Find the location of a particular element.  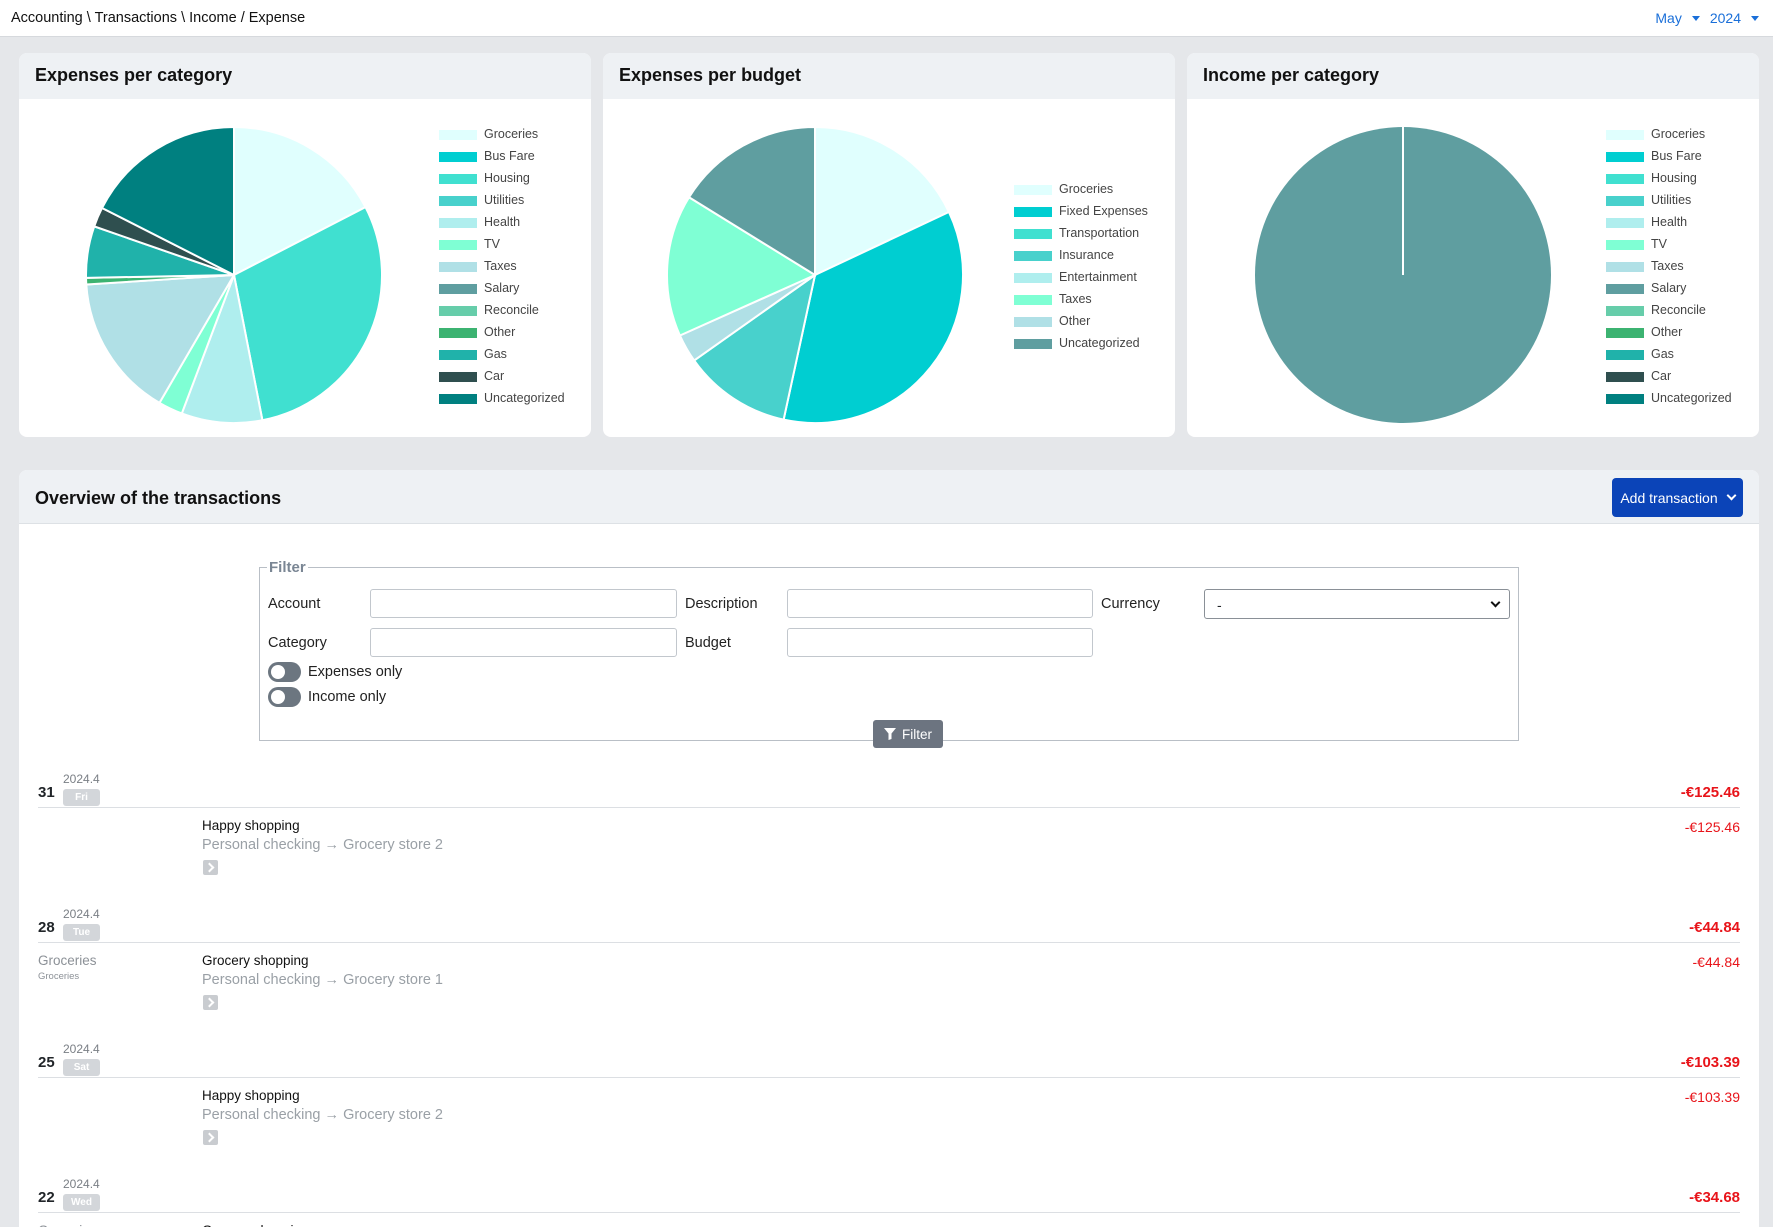

currency-select: - is located at coordinates (1357, 604).